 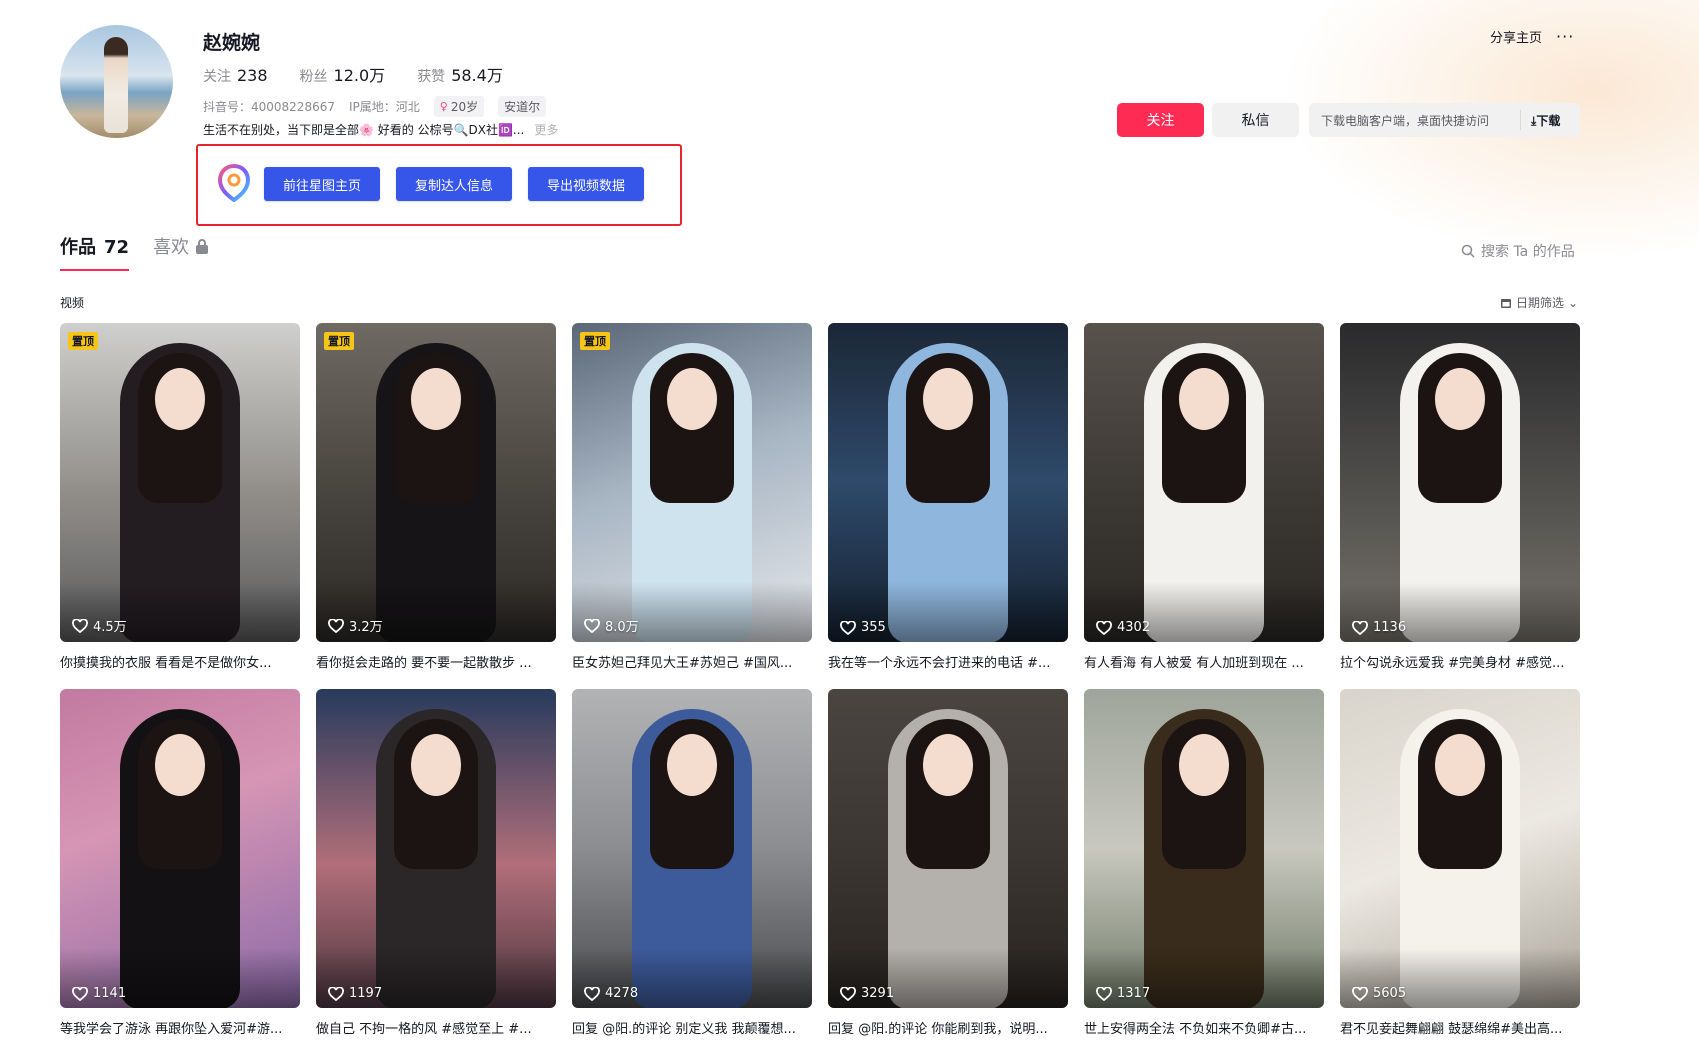 What do you see at coordinates (252, 75) in the screenshot?
I see `stat-value: 238` at bounding box center [252, 75].